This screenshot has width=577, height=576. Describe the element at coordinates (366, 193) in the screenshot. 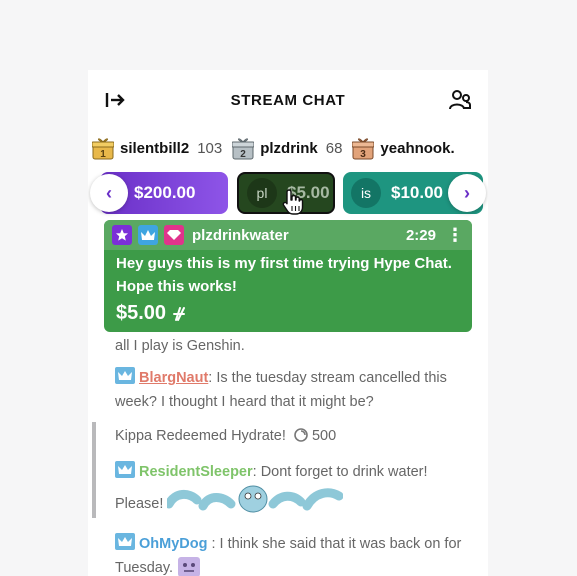

I see `avatar: is` at that location.